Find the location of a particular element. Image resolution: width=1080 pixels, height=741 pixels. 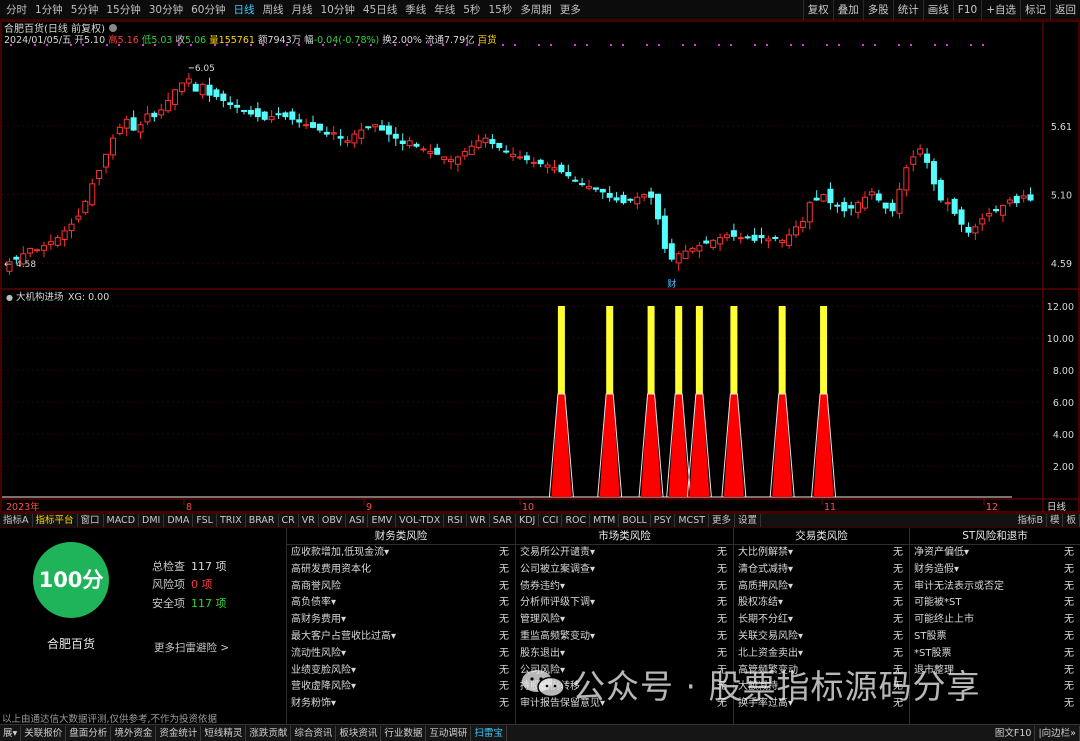

risk-item-row: 高负债率▾ 无 is located at coordinates (401, 603).